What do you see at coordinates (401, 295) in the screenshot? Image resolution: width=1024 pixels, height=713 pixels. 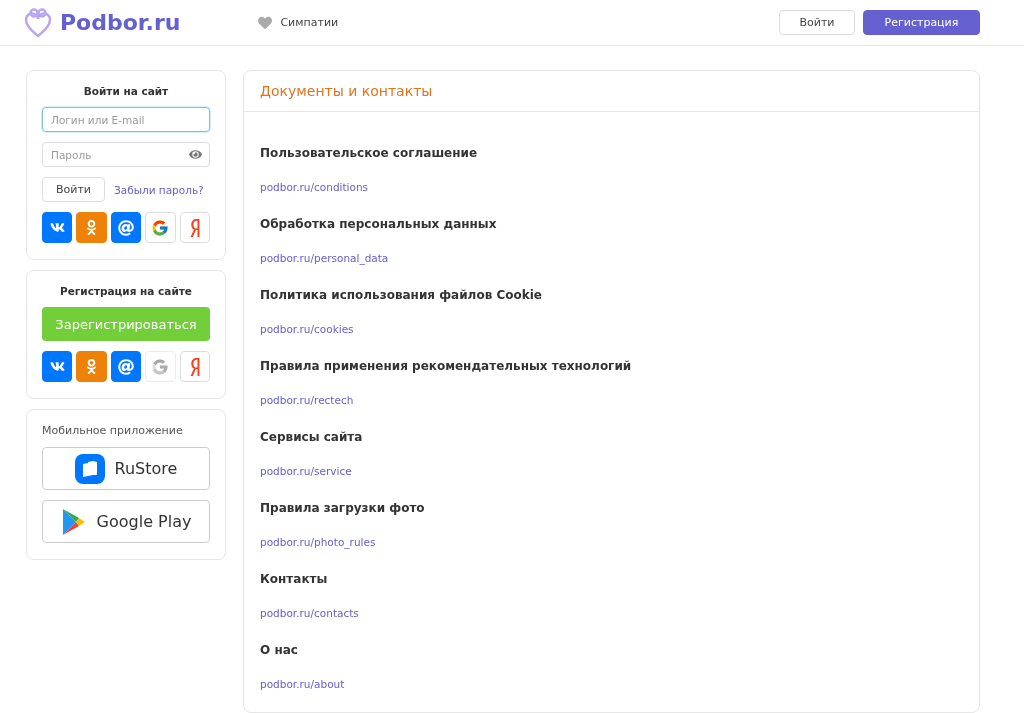 I see `document-title: Политика использования файлов Cookie` at bounding box center [401, 295].